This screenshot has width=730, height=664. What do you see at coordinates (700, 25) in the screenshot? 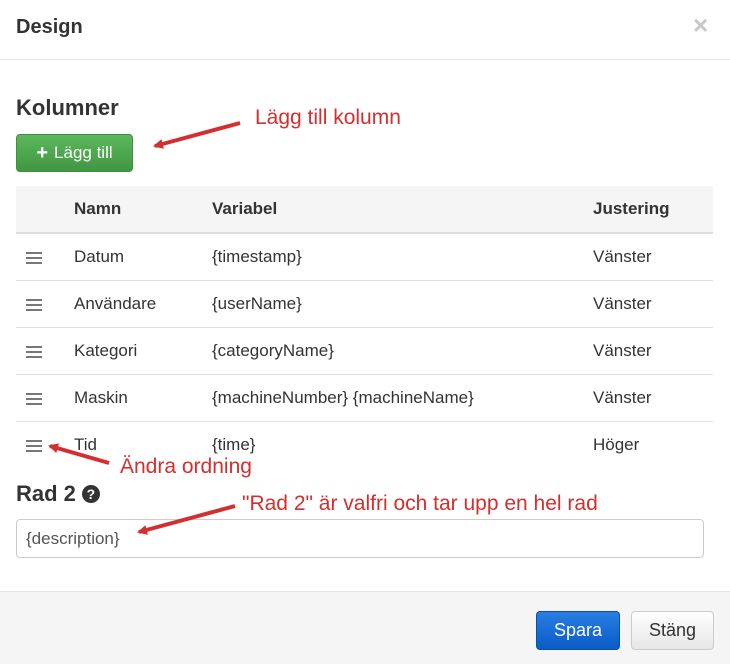
I see `close-icon: ×` at bounding box center [700, 25].